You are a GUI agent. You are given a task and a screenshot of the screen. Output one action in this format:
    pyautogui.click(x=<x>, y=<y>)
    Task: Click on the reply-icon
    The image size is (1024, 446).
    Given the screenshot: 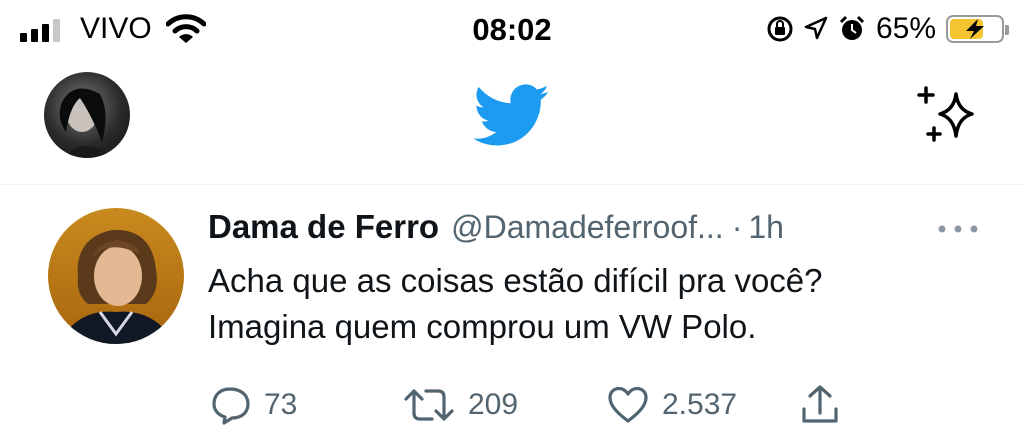 What is the action you would take?
    pyautogui.click(x=231, y=406)
    